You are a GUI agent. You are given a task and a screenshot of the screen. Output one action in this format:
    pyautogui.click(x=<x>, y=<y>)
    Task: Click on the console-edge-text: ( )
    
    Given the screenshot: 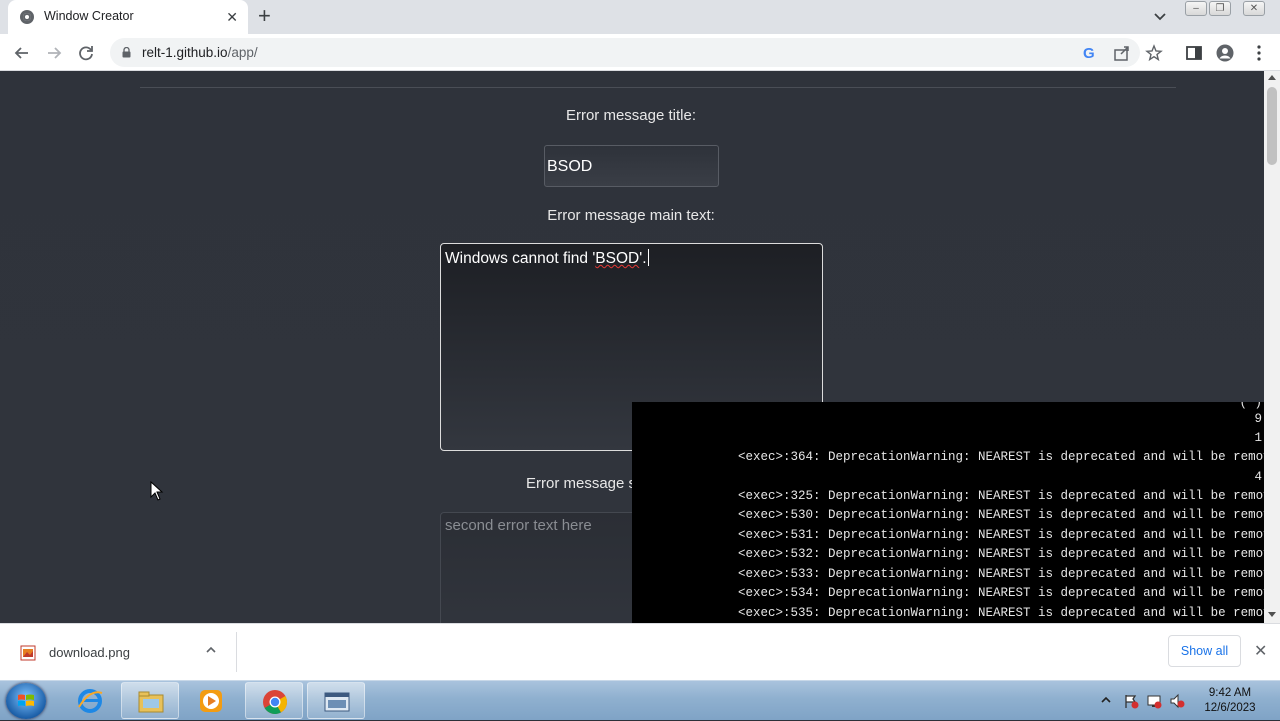 What is the action you would take?
    pyautogui.click(x=1250, y=406)
    